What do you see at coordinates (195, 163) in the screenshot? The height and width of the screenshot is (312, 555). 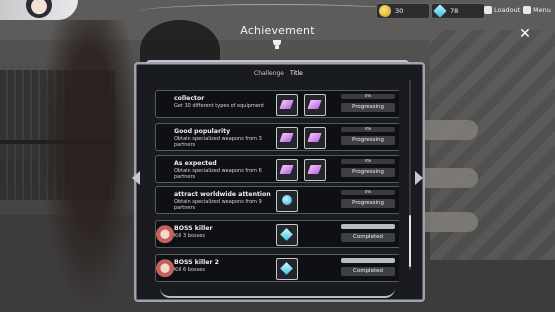 I see `achievement-name: As expected` at bounding box center [195, 163].